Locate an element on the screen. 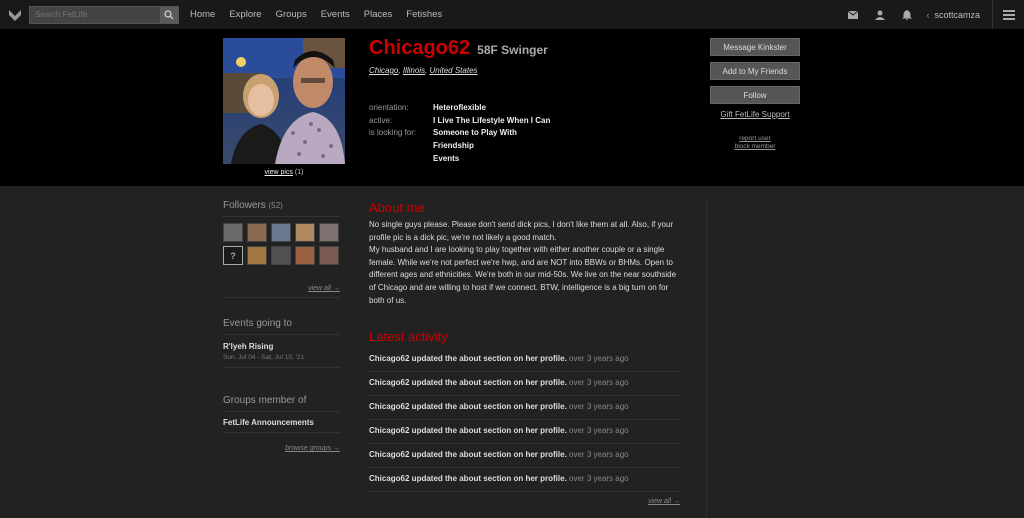 Image resolution: width=1024 pixels, height=518 pixels. follow-button: Follow is located at coordinates (755, 95).